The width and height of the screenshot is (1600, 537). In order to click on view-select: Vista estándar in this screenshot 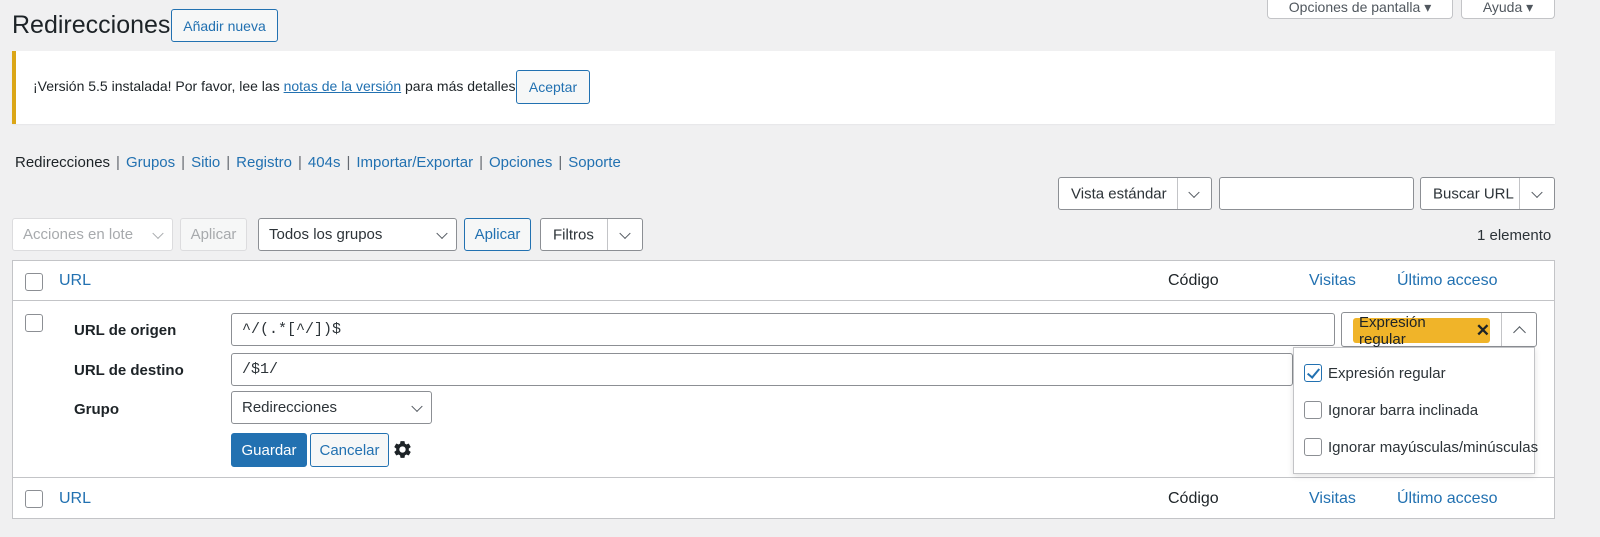, I will do `click(1135, 193)`.